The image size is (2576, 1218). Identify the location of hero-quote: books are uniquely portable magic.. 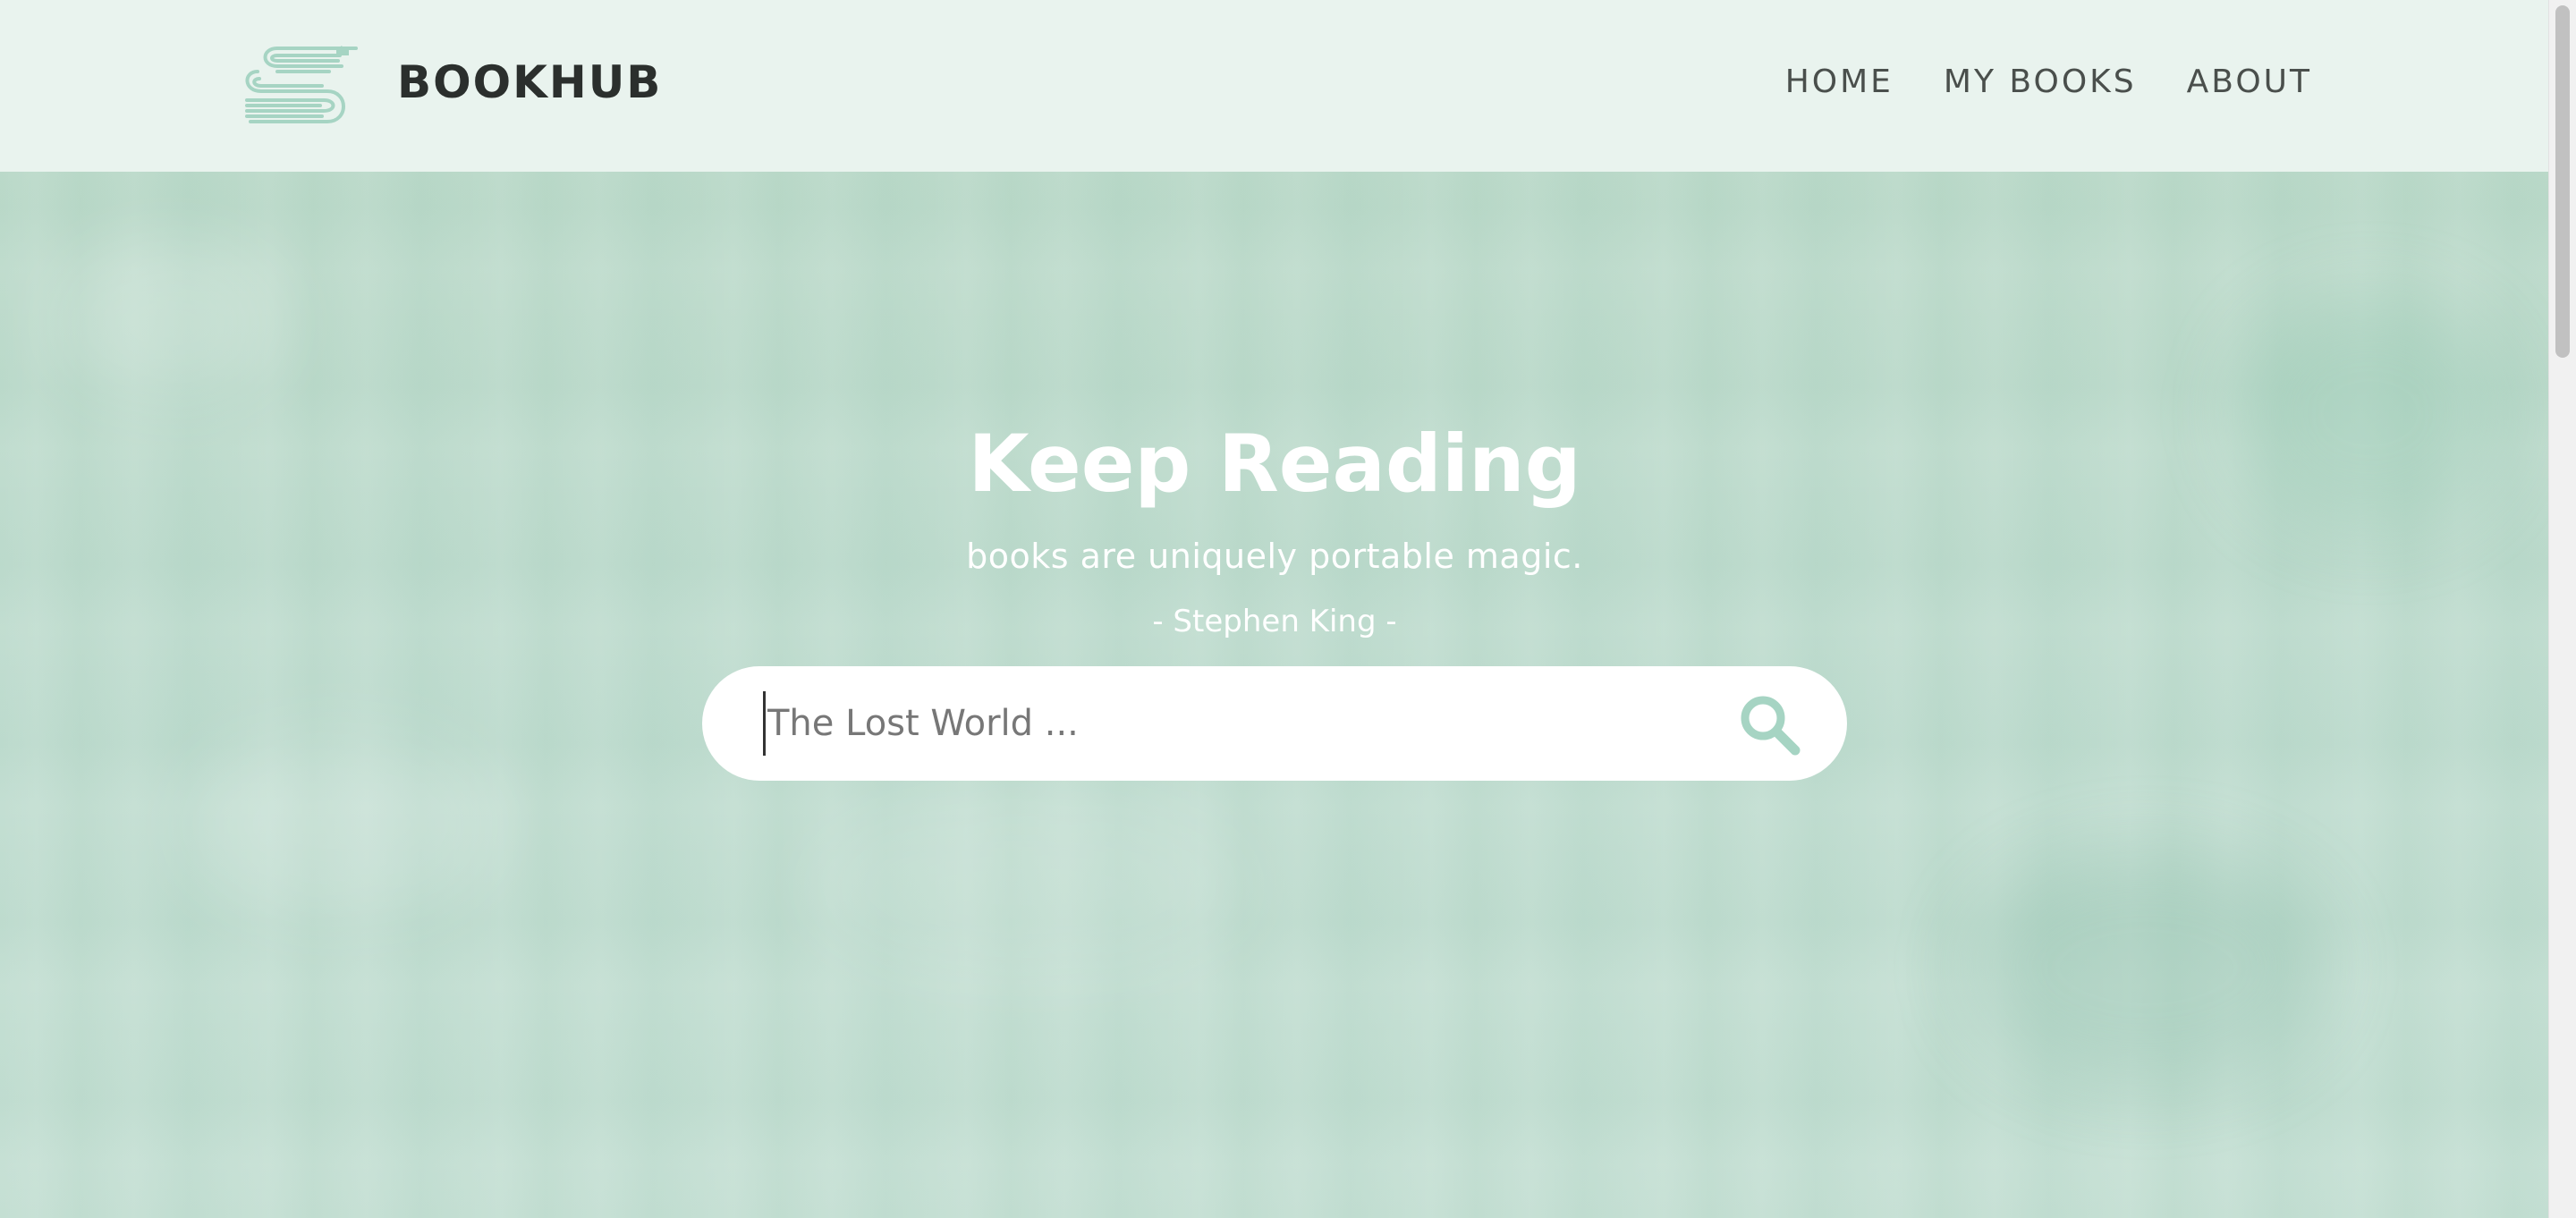
(1274, 556).